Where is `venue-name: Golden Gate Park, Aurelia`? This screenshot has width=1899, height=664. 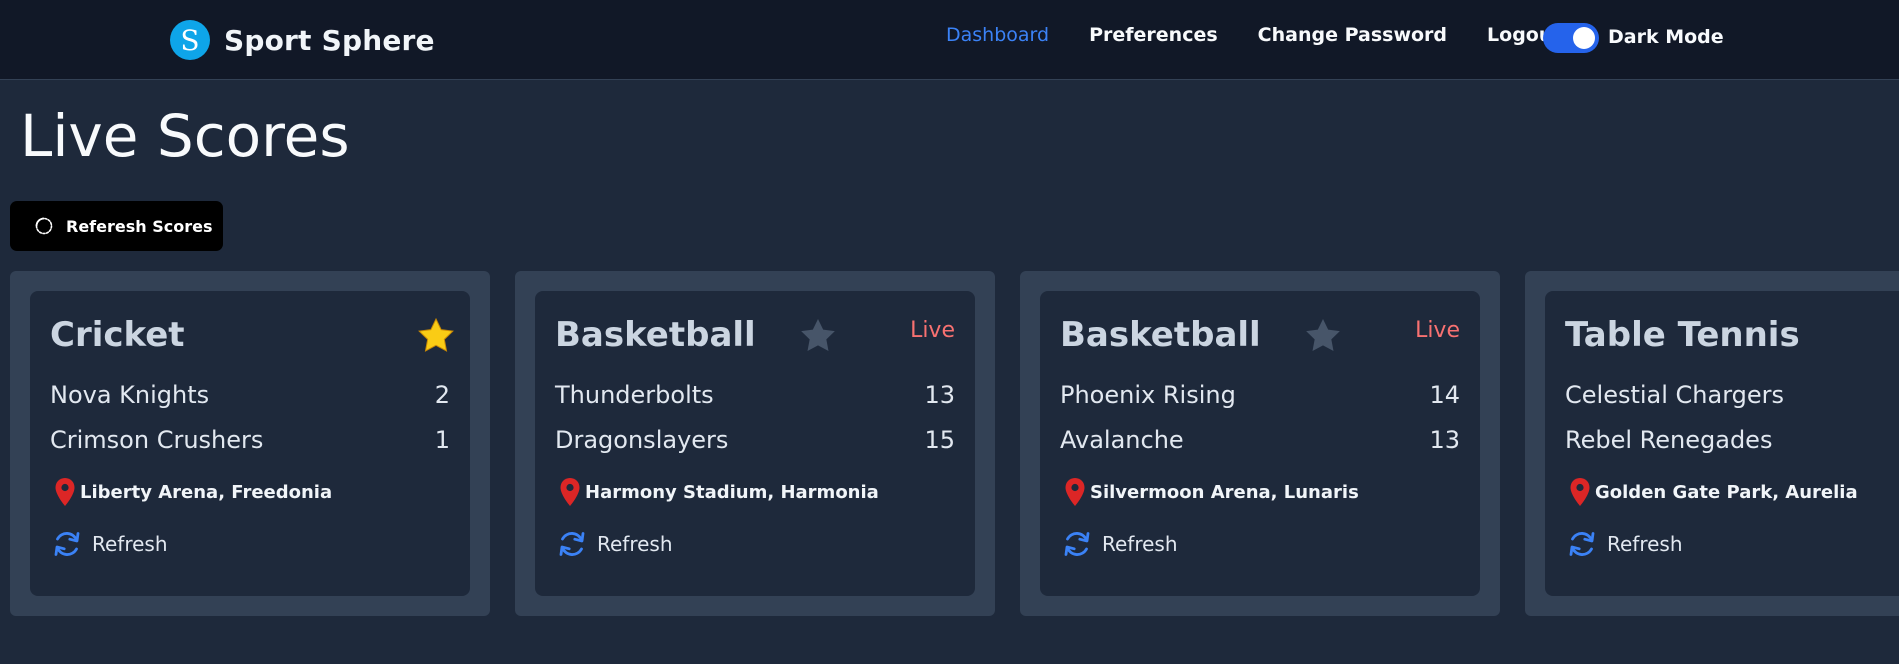 venue-name: Golden Gate Park, Aurelia is located at coordinates (1726, 492).